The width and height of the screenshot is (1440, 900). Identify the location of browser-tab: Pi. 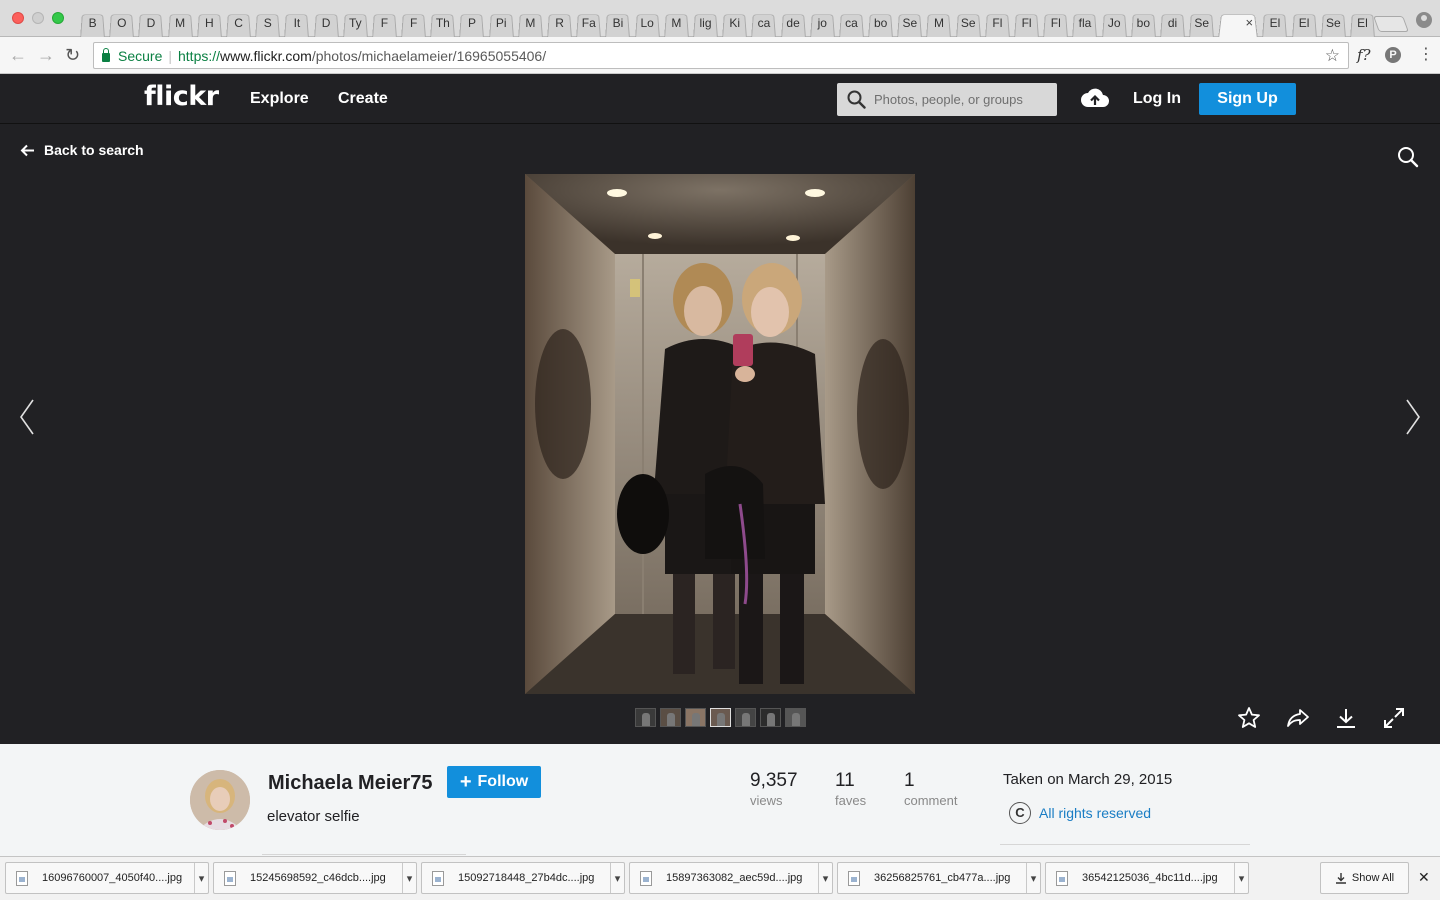
(501, 22).